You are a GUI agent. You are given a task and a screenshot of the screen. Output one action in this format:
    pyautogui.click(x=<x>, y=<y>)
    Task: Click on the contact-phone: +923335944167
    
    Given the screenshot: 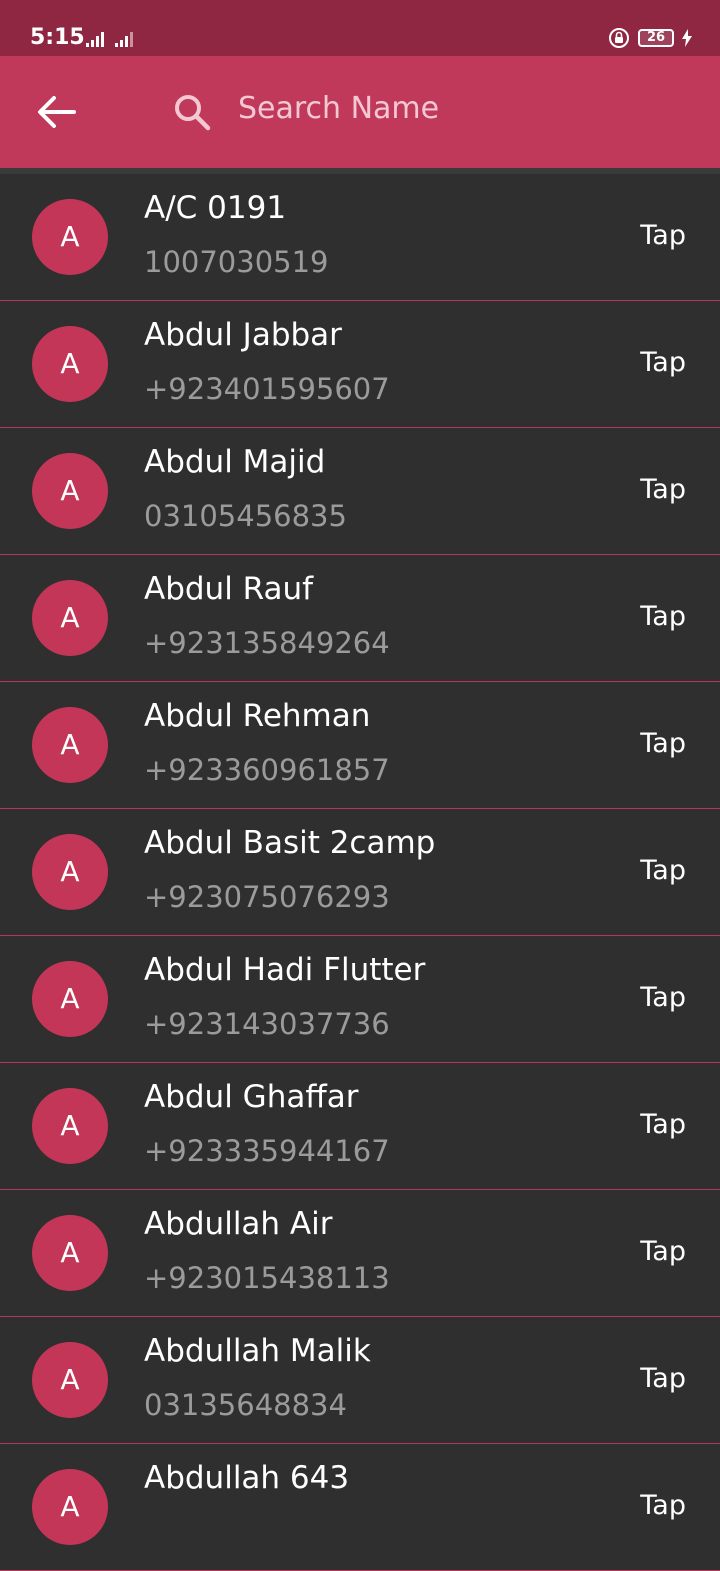 What is the action you would take?
    pyautogui.click(x=267, y=1151)
    